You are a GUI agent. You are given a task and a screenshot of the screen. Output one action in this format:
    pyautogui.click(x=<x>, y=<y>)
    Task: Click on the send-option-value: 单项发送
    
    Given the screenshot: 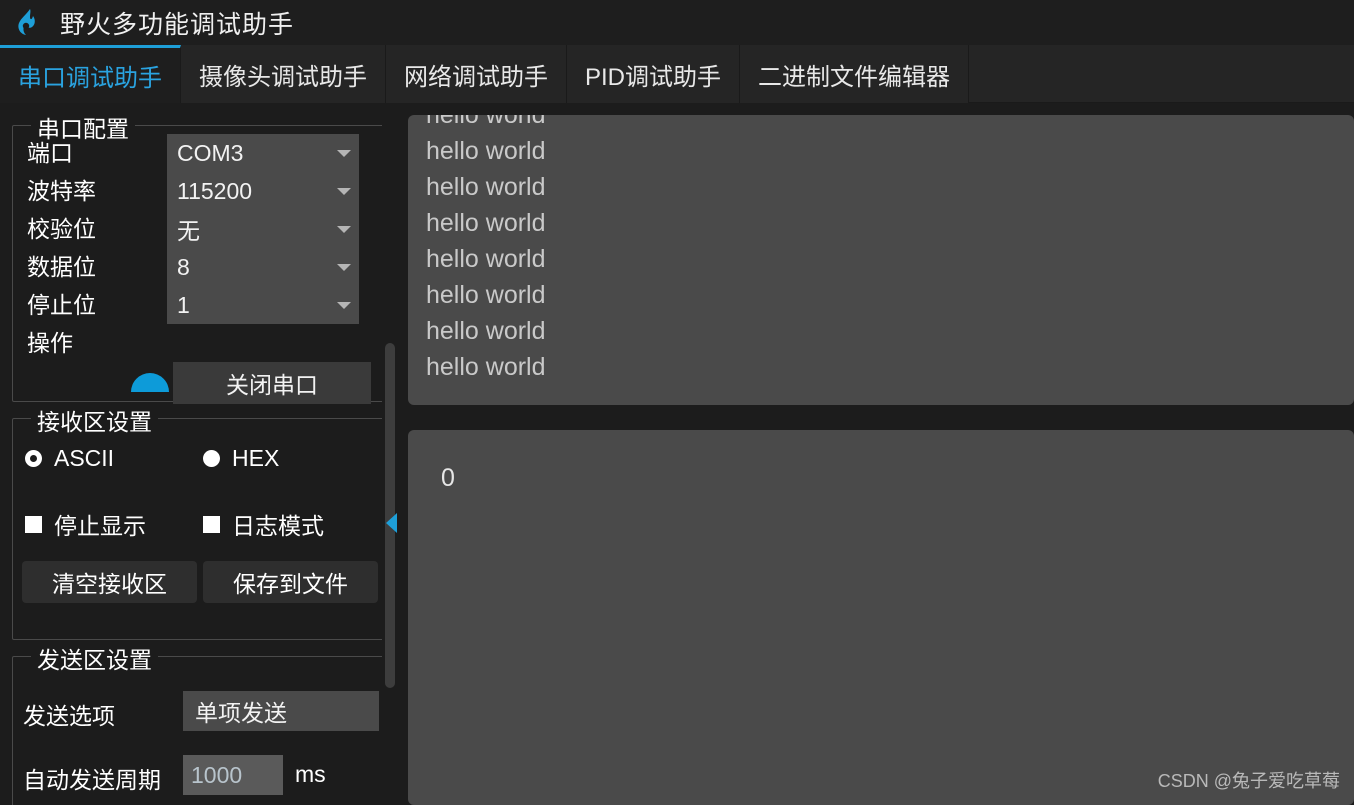 What is the action you would take?
    pyautogui.click(x=241, y=713)
    